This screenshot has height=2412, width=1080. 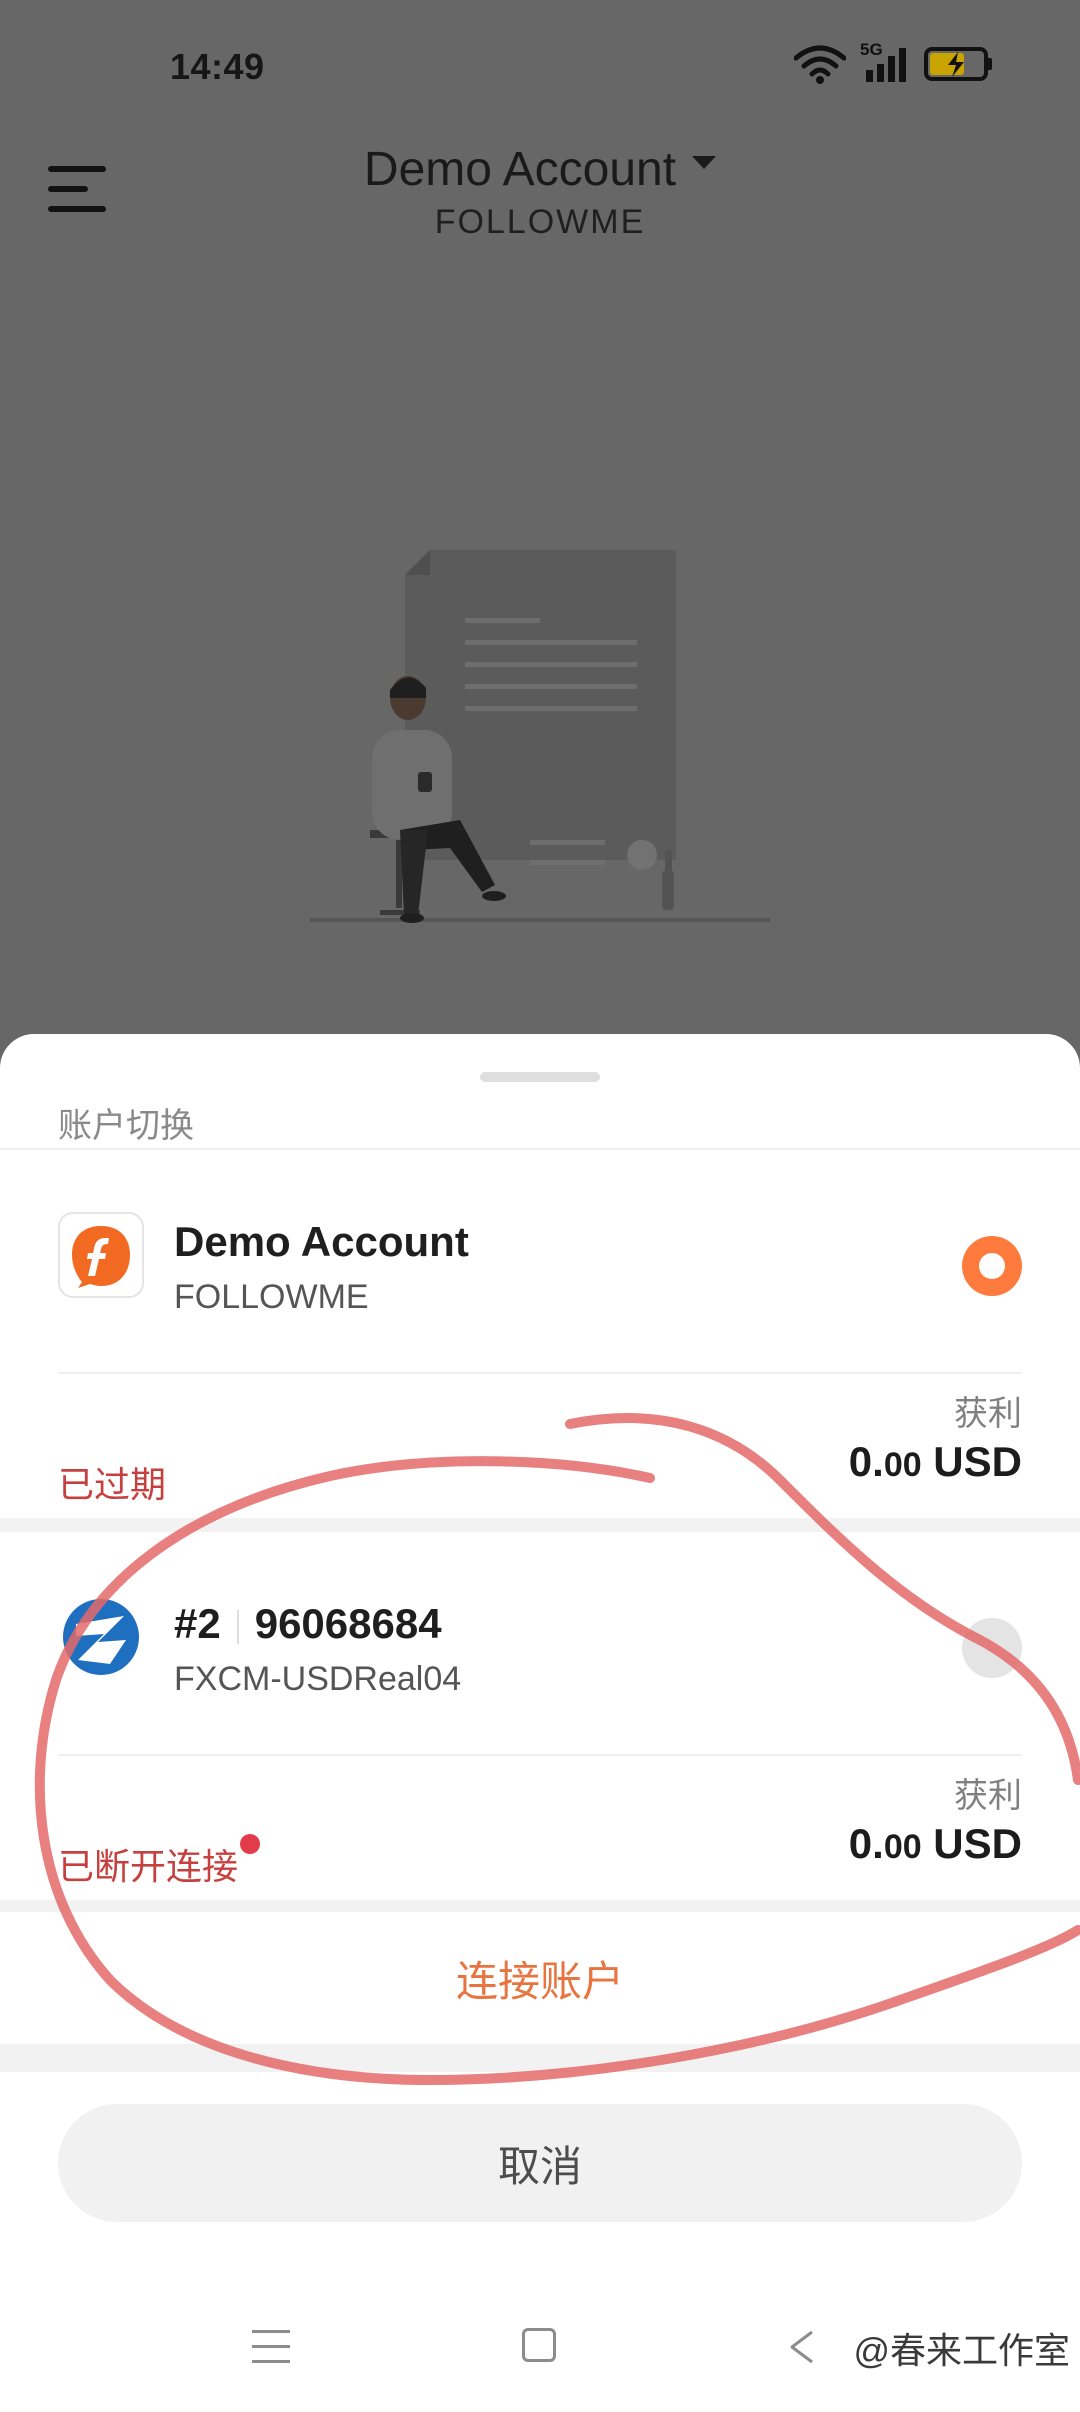 What do you see at coordinates (801, 2347) in the screenshot?
I see `back-icon` at bounding box center [801, 2347].